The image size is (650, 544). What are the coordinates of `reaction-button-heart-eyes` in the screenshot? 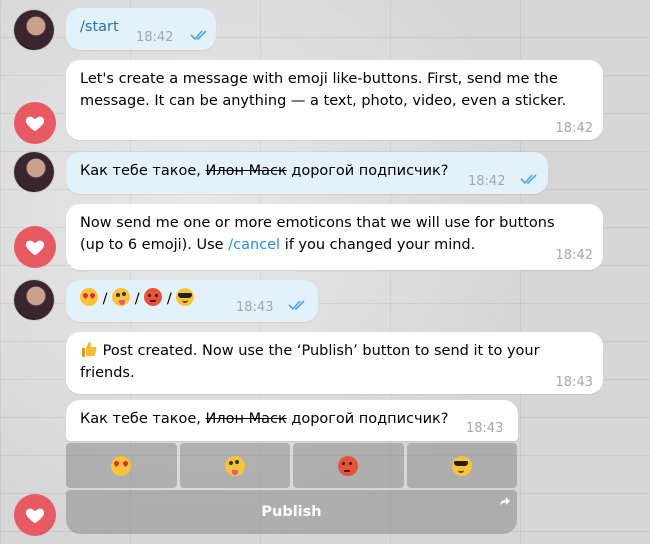 It's located at (121, 465).